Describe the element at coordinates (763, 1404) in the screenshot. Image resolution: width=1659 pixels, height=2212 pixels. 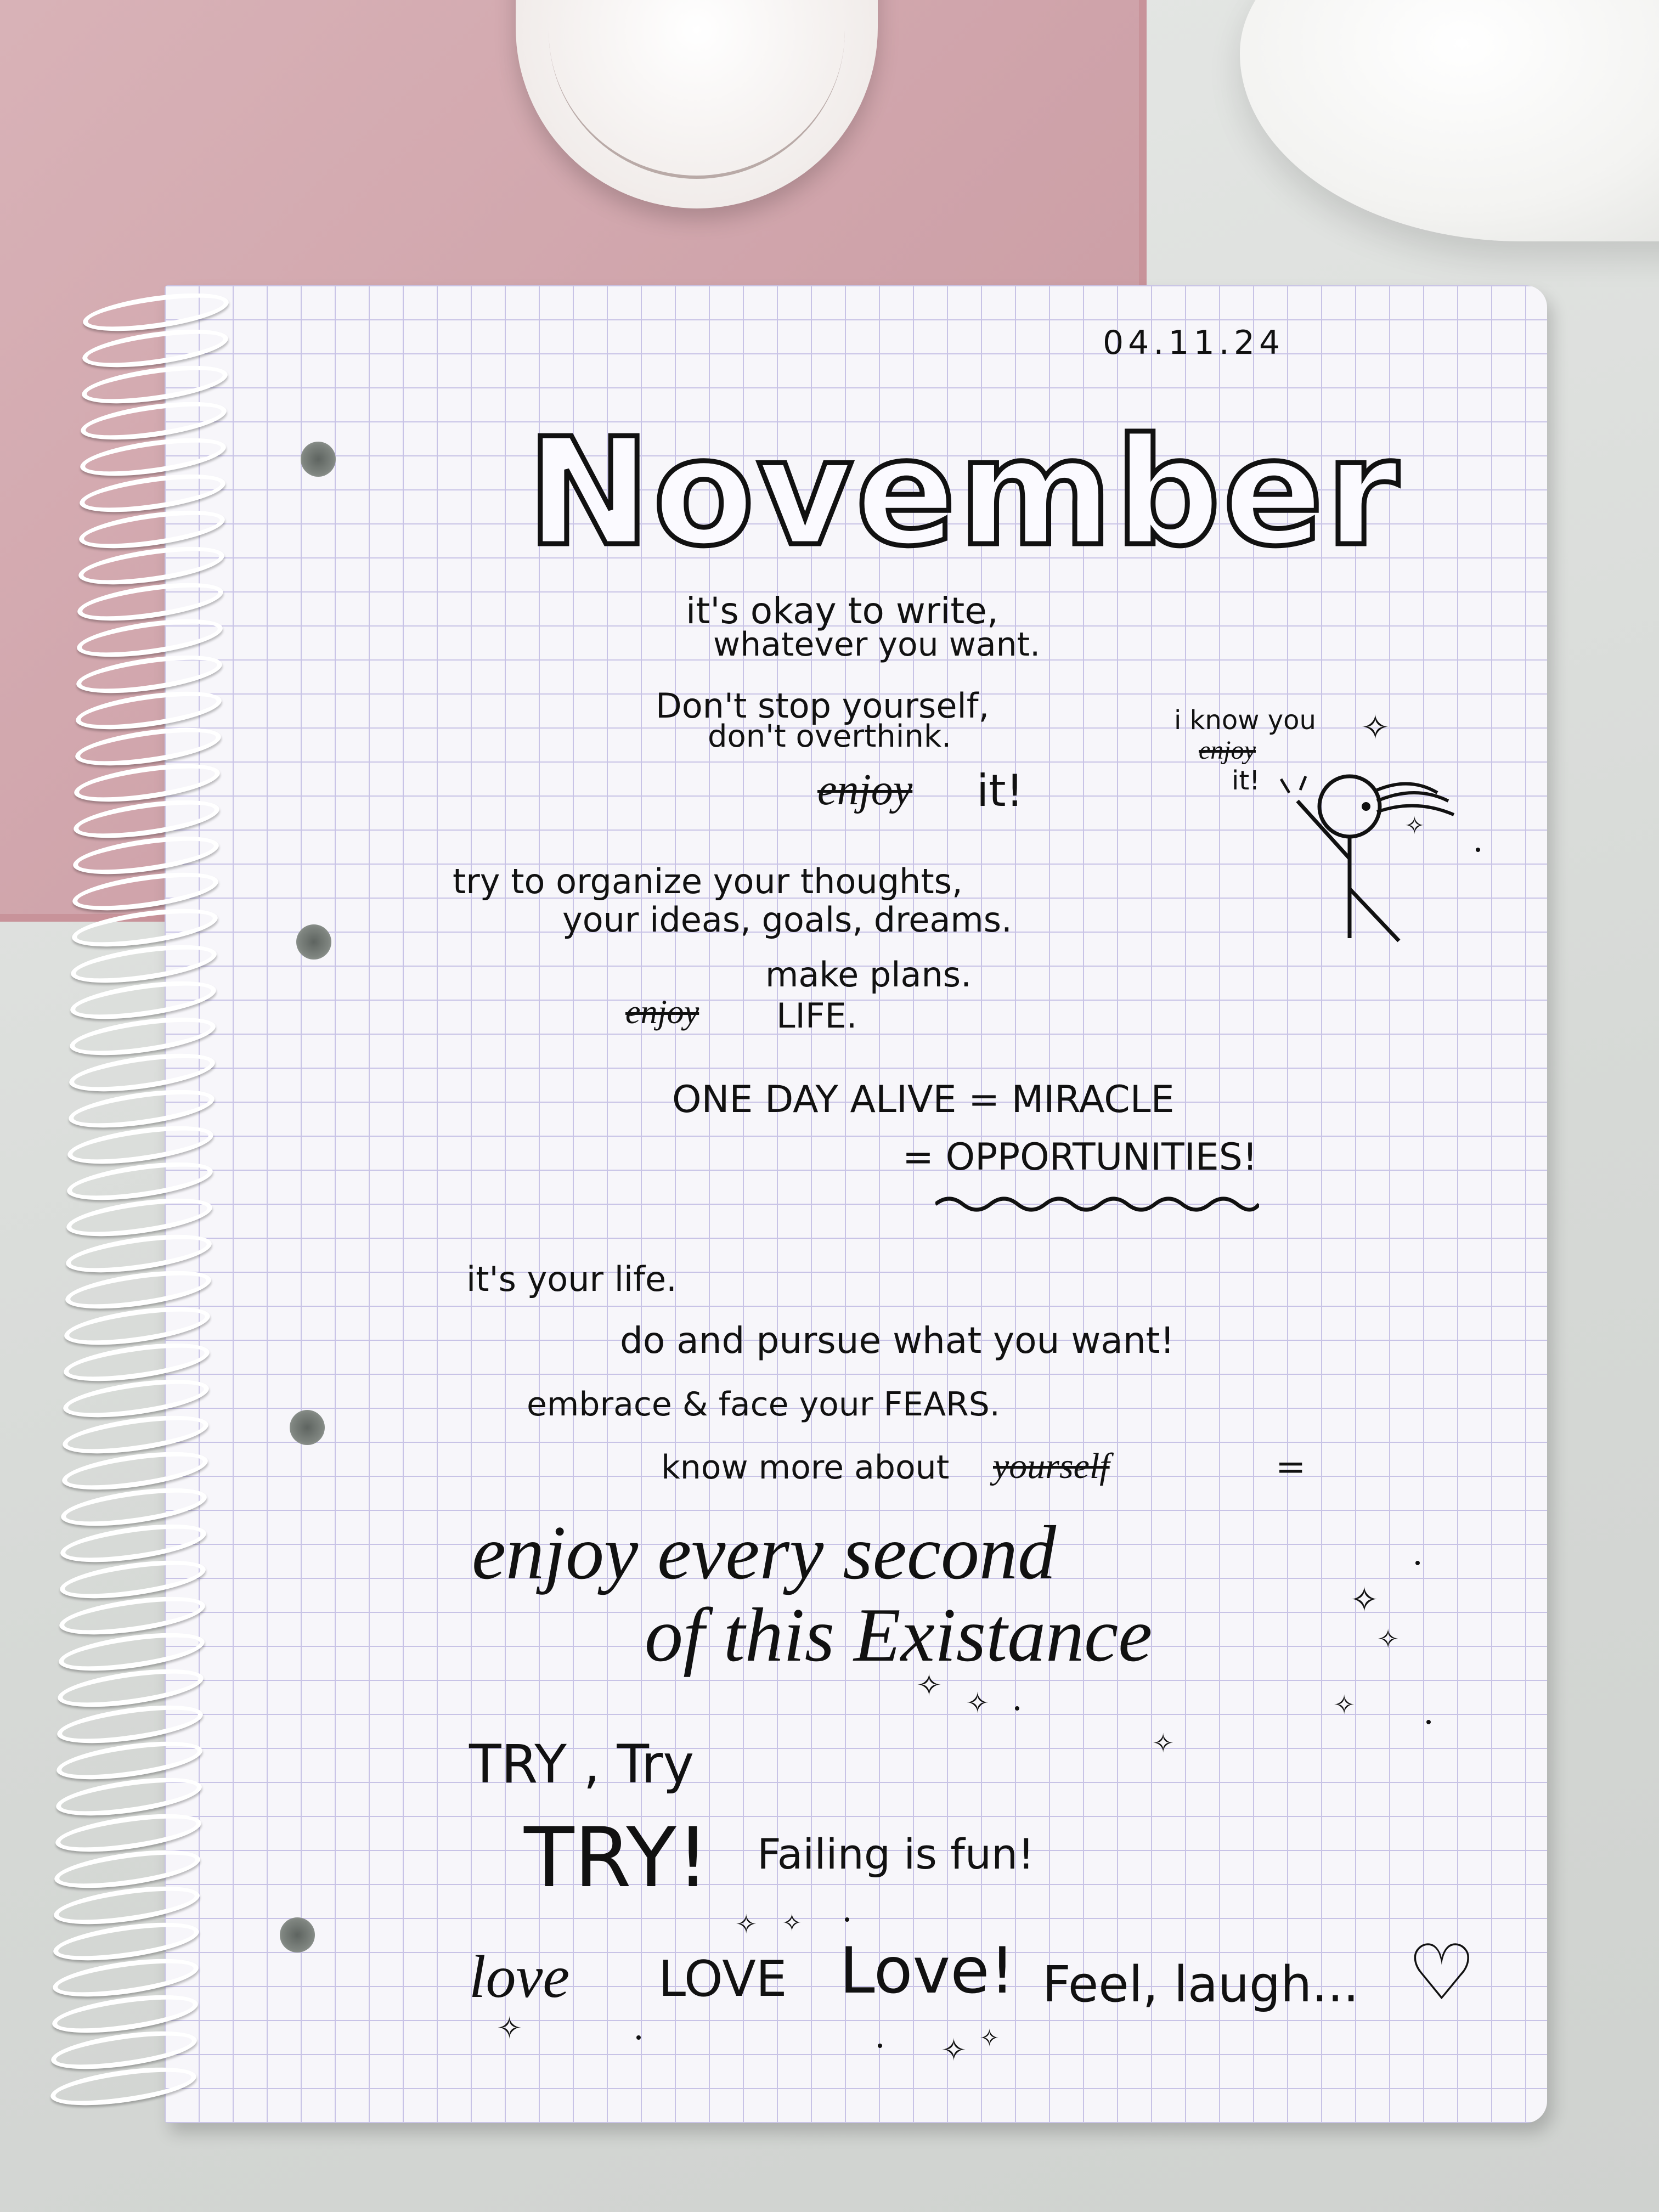
I see `text-line: embrace & face your FEARS.` at that location.